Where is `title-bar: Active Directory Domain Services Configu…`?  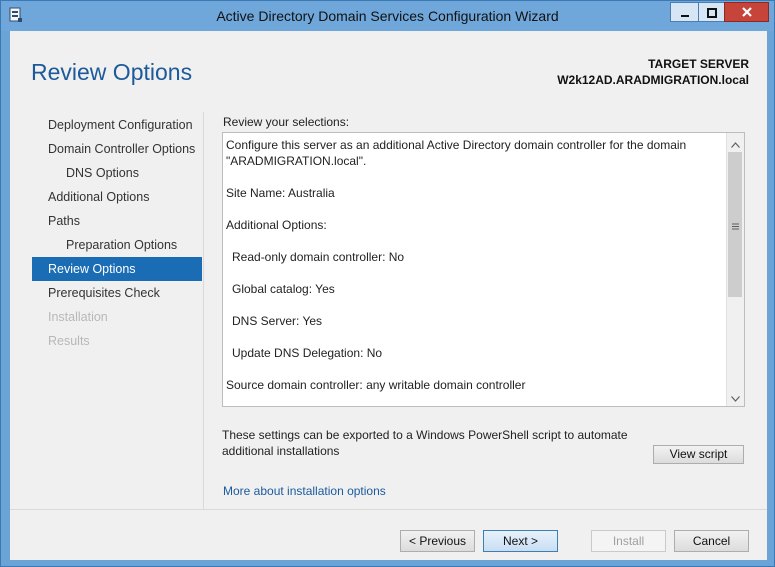 title-bar: Active Directory Domain Services Configu… is located at coordinates (387, 16).